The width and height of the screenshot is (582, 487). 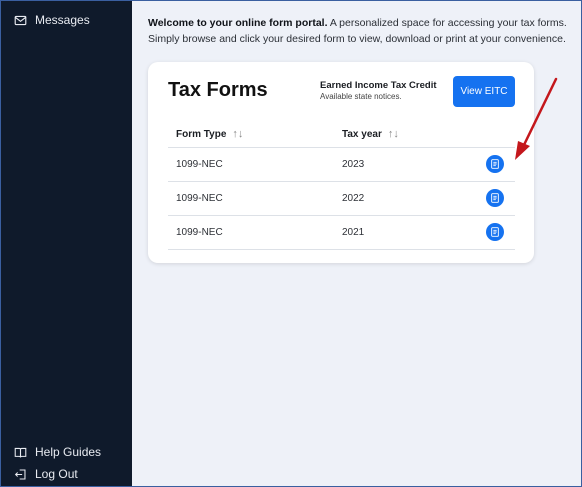 What do you see at coordinates (378, 85) in the screenshot?
I see `eitc-title: Earned Income Tax Credit` at bounding box center [378, 85].